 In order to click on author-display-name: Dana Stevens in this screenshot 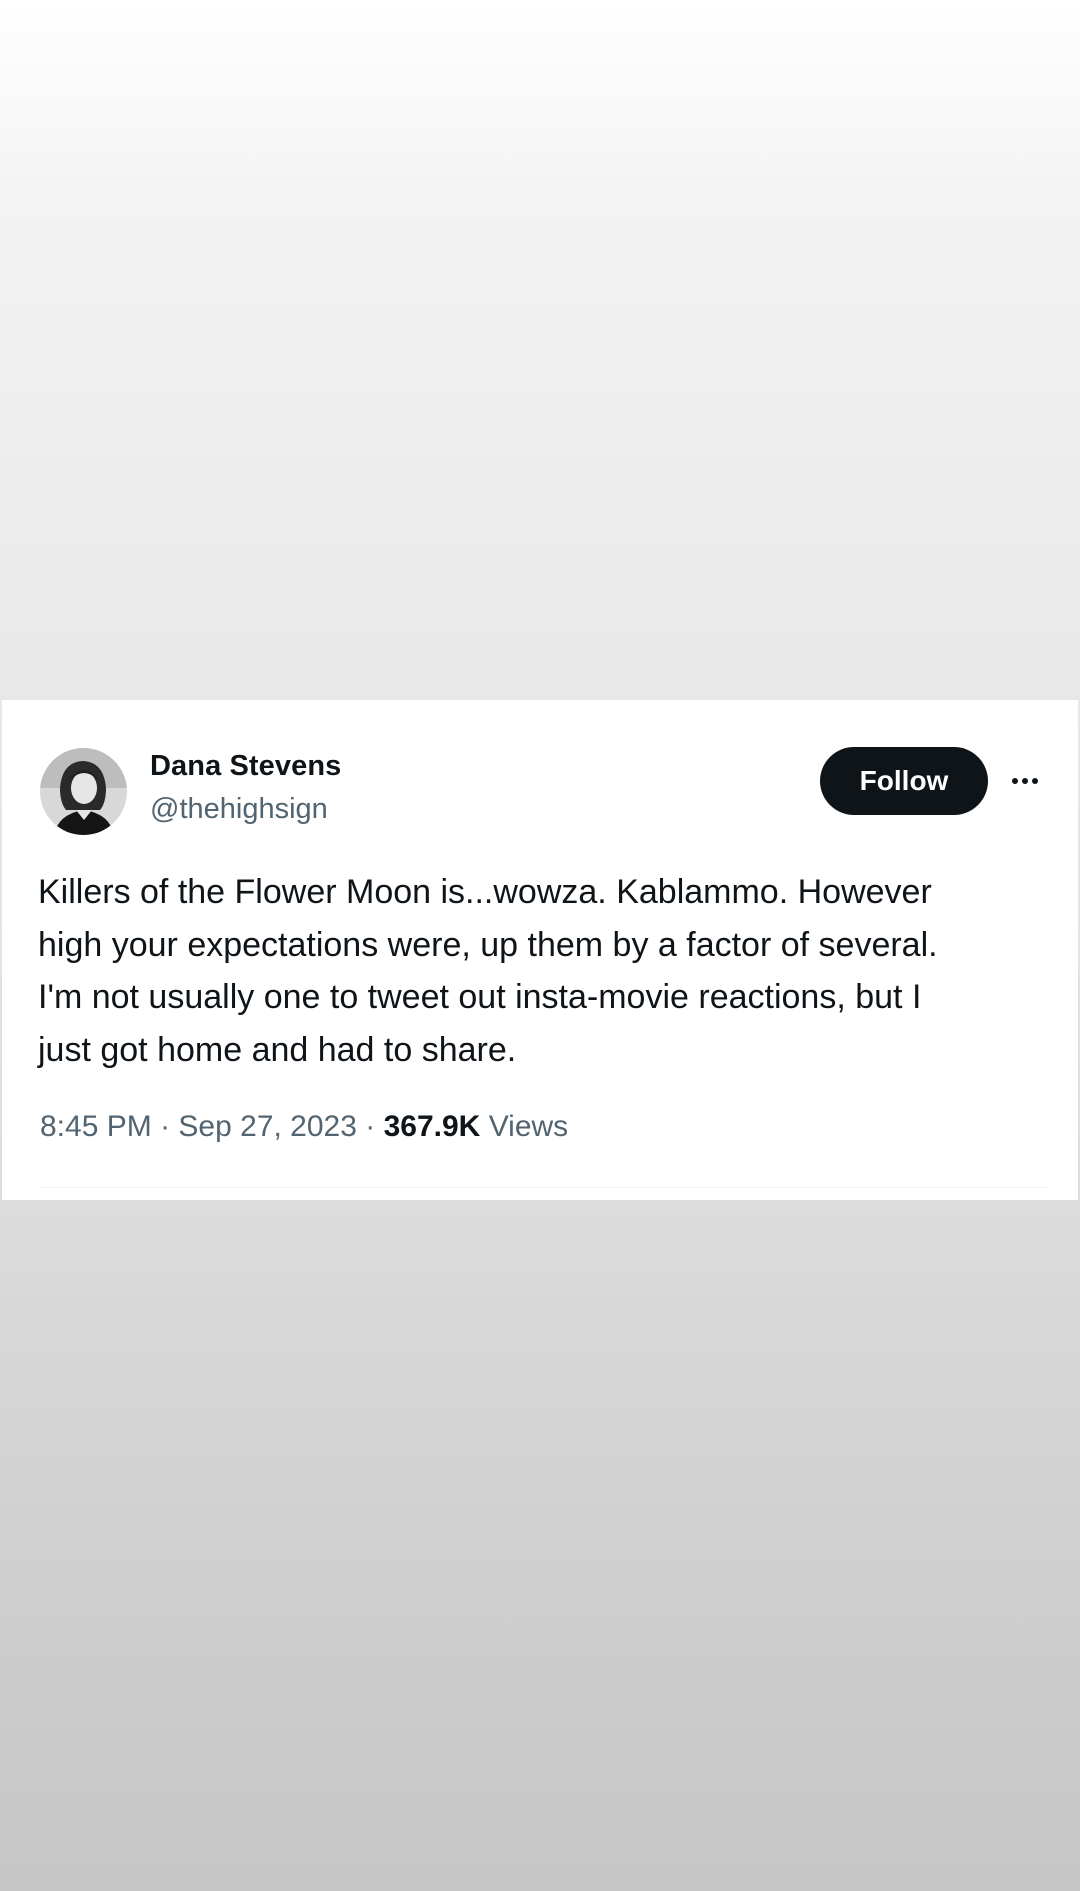, I will do `click(245, 766)`.